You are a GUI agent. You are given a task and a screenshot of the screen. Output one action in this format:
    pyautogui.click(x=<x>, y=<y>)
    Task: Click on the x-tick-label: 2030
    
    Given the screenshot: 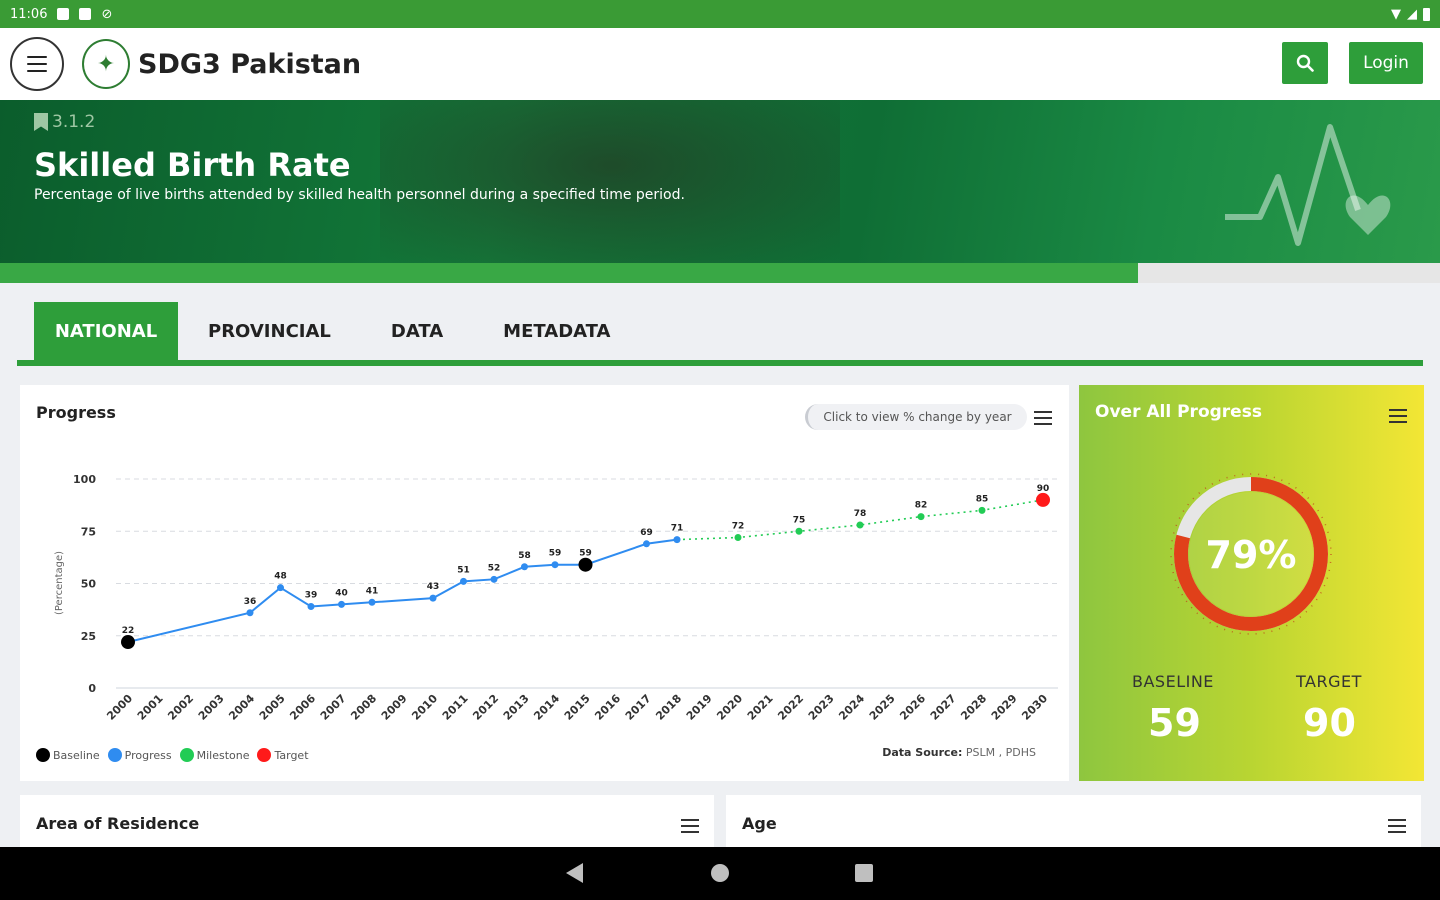 What is the action you would take?
    pyautogui.click(x=1034, y=707)
    